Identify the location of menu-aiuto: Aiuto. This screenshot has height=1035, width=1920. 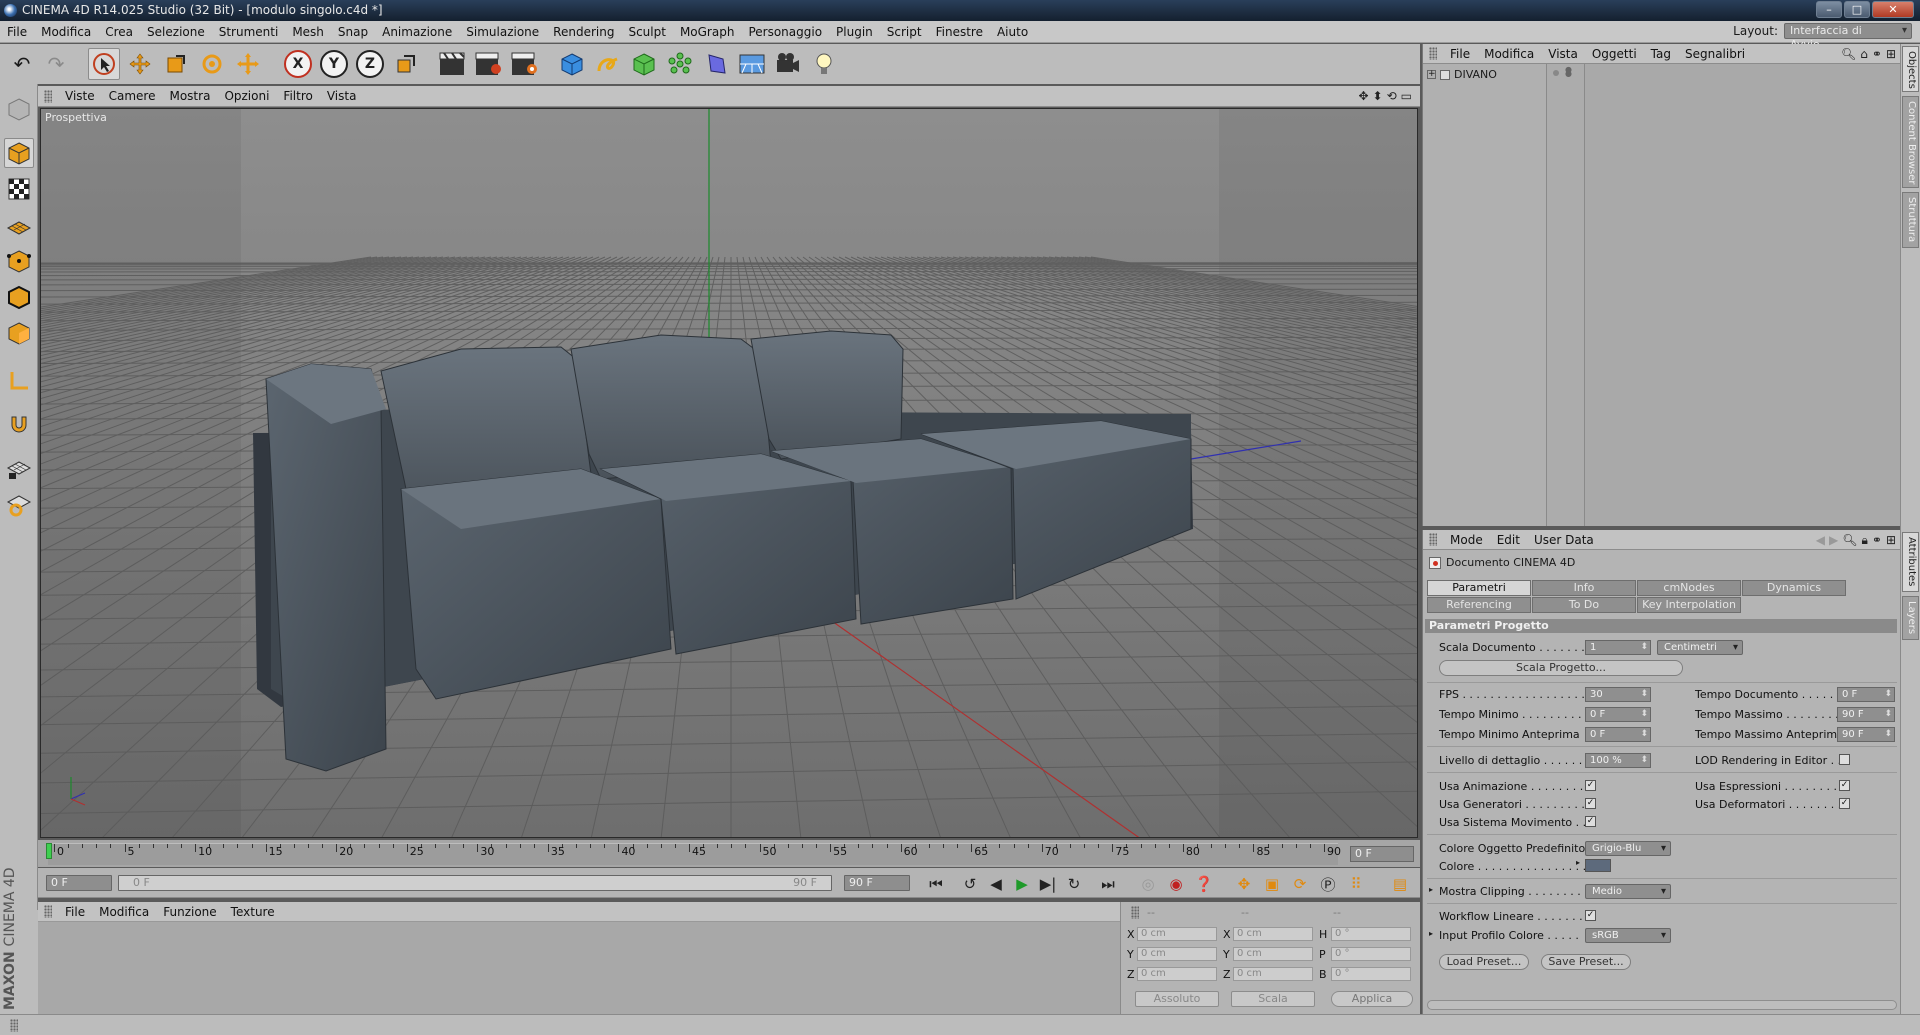
(1012, 32).